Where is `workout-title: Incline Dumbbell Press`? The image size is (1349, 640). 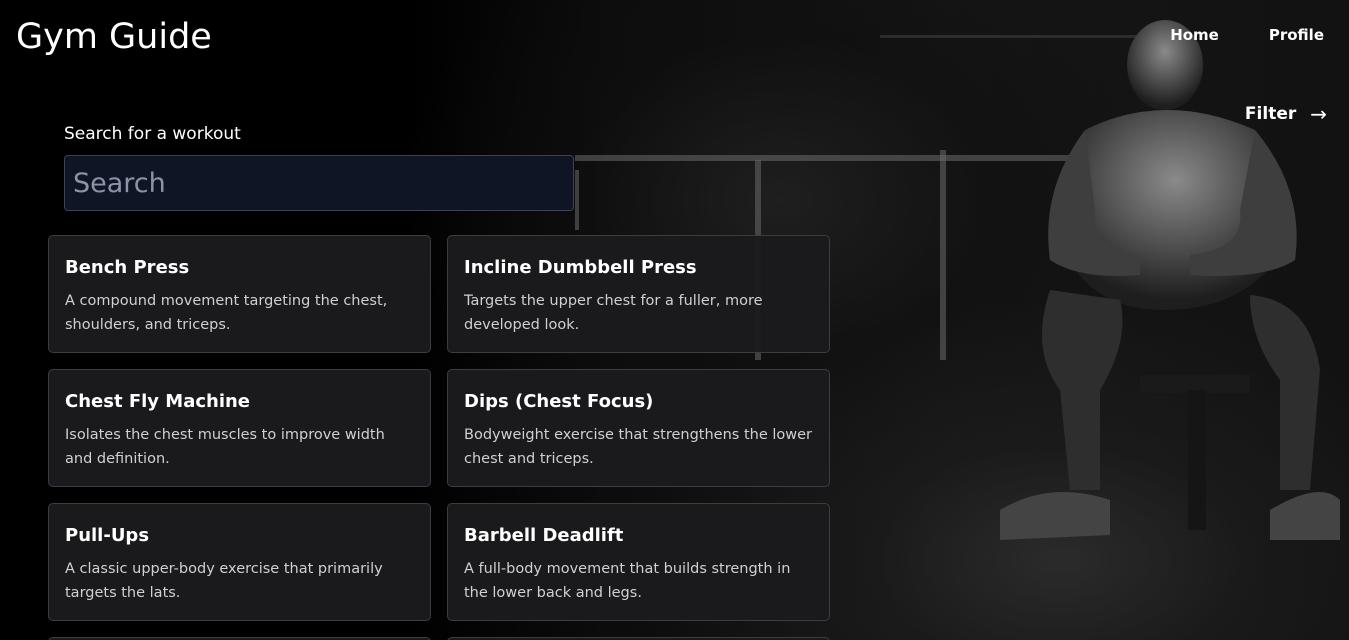
workout-title: Incline Dumbbell Press is located at coordinates (580, 267).